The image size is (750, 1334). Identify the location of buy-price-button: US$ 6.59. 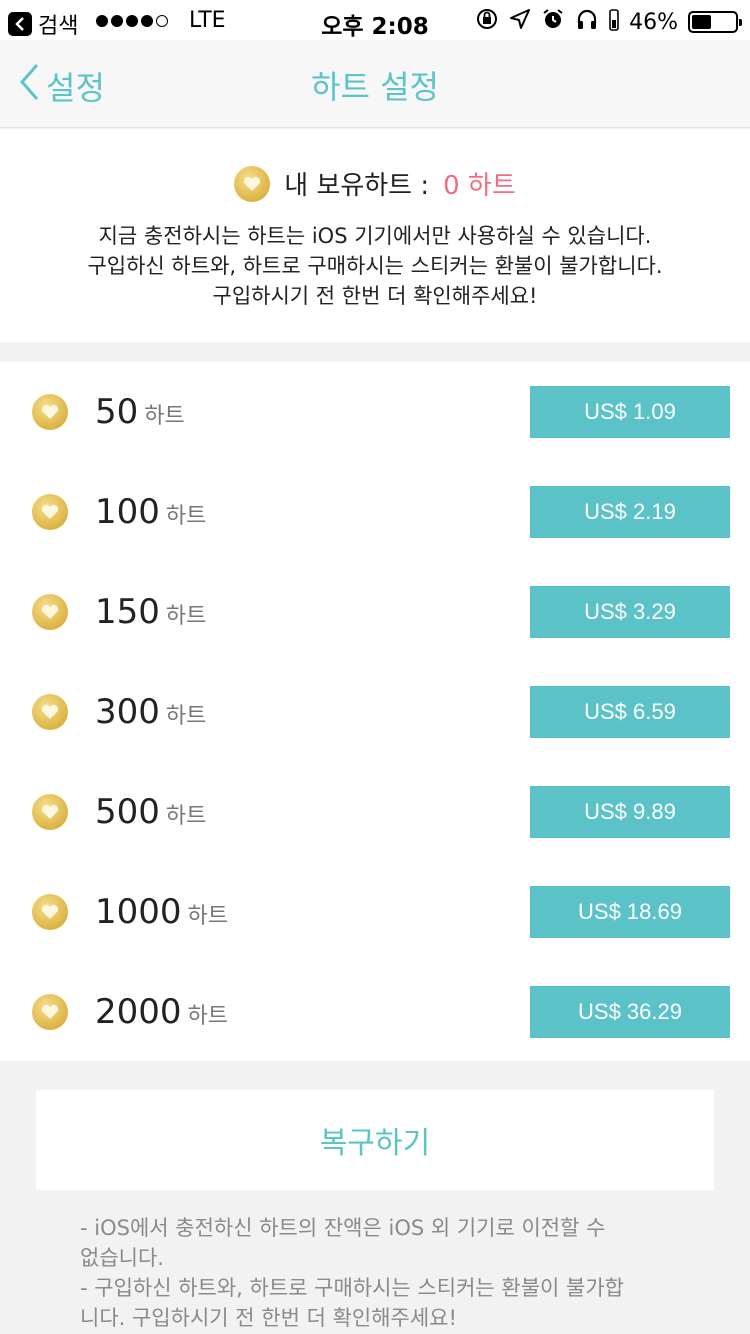
(630, 712).